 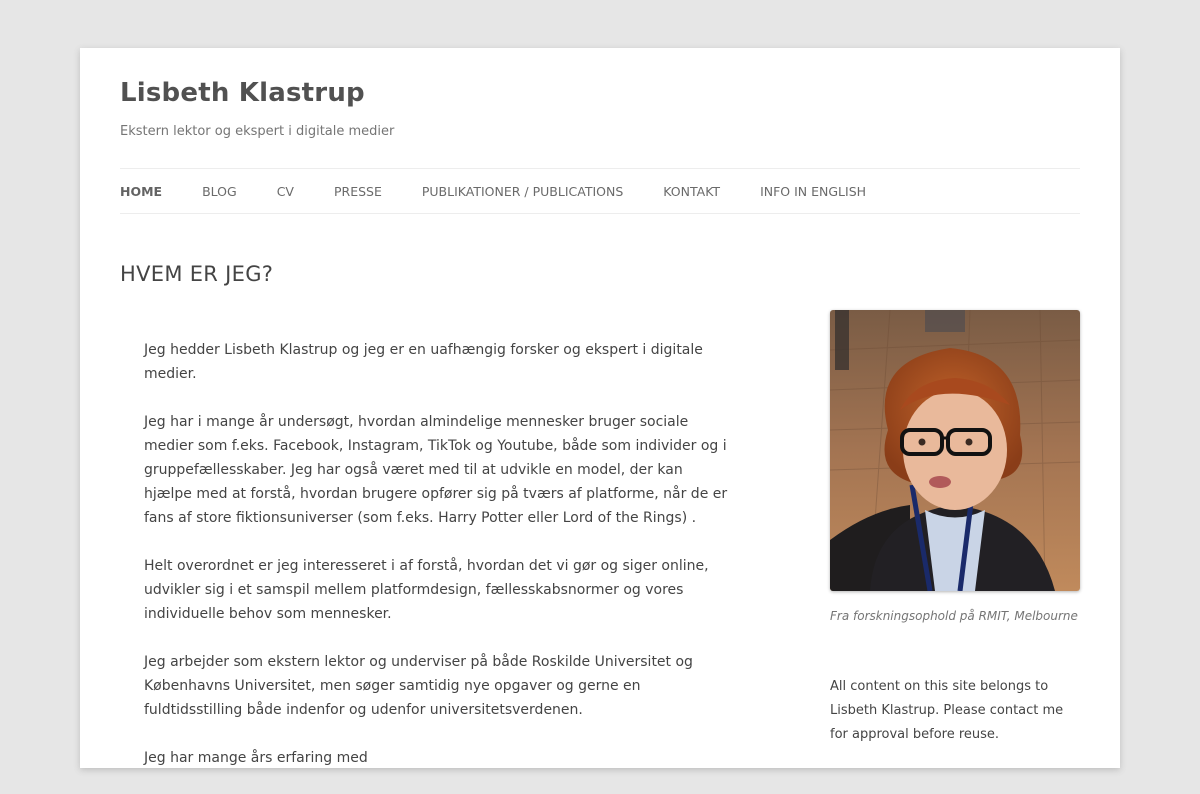 I want to click on nav-item-presse: PRESSE, so click(x=358, y=191).